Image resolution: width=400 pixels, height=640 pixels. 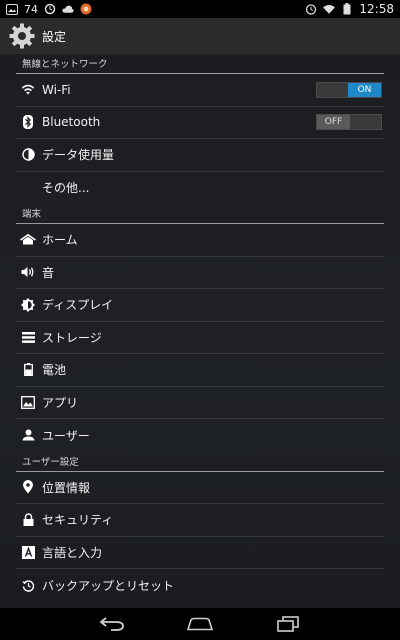 I want to click on page-title: 設定, so click(x=54, y=36).